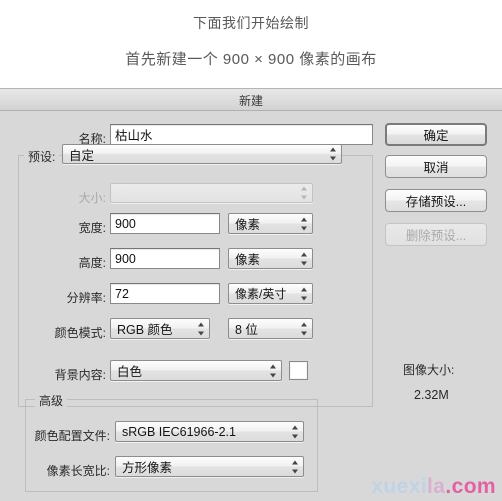 The image size is (502, 501). I want to click on color-depth-value: 8 位, so click(246, 330).